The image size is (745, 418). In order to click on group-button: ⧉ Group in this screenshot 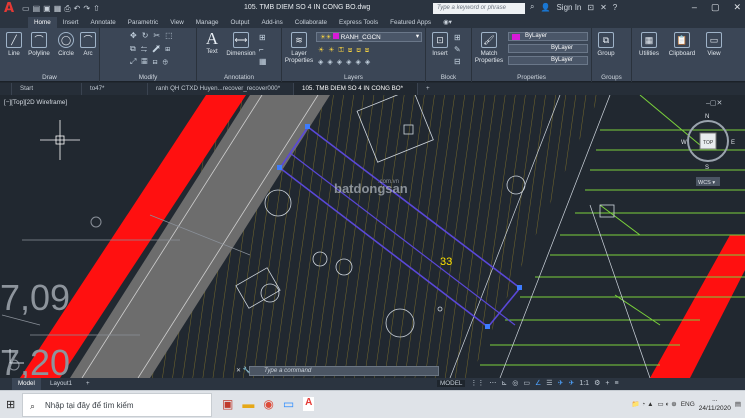, I will do `click(606, 44)`.